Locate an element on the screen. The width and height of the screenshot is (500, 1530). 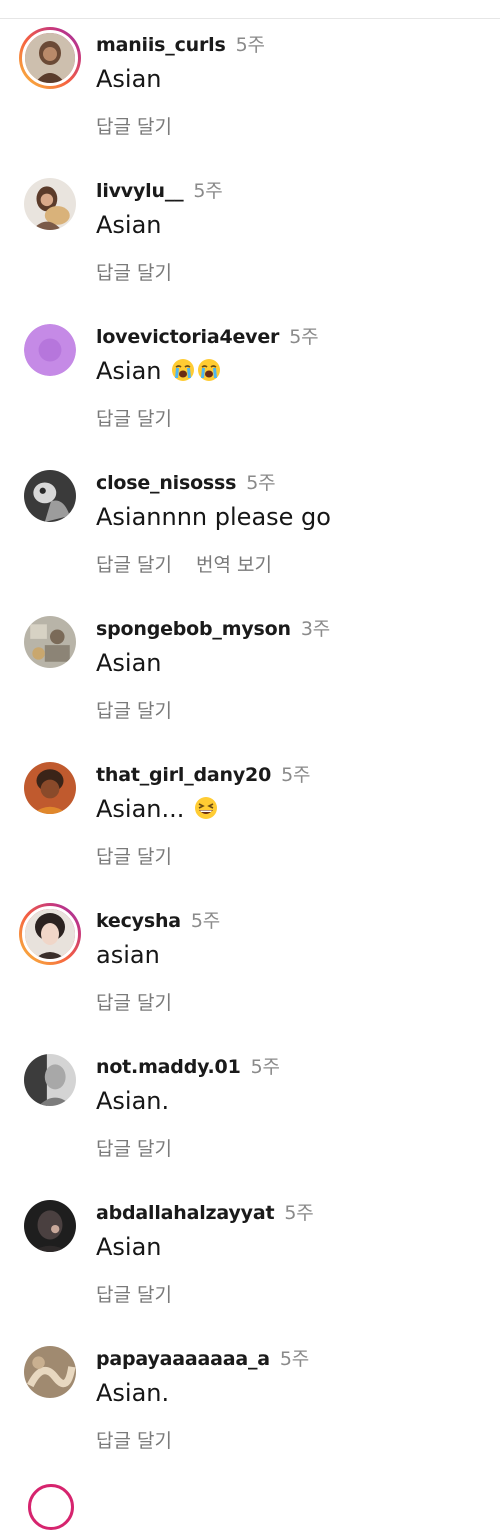
comment-item: lovevictoria4ever 5주 Asian 답글 달기 is located at coordinates (250, 385).